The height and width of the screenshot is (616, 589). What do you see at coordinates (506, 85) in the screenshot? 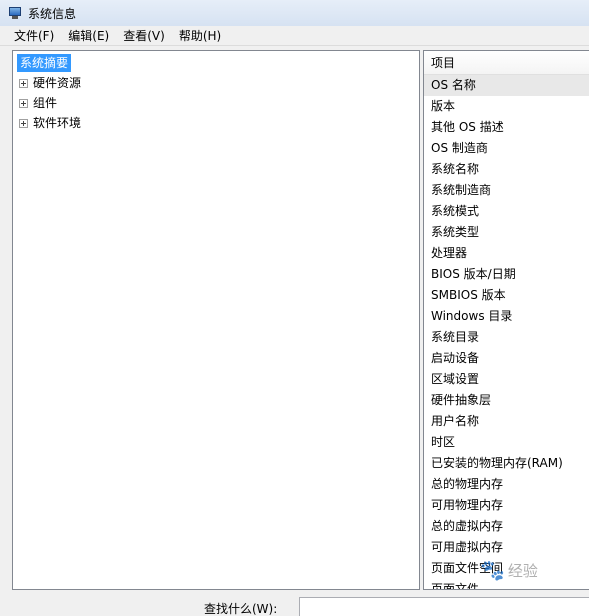
I see `list-item: OS 名称` at bounding box center [506, 85].